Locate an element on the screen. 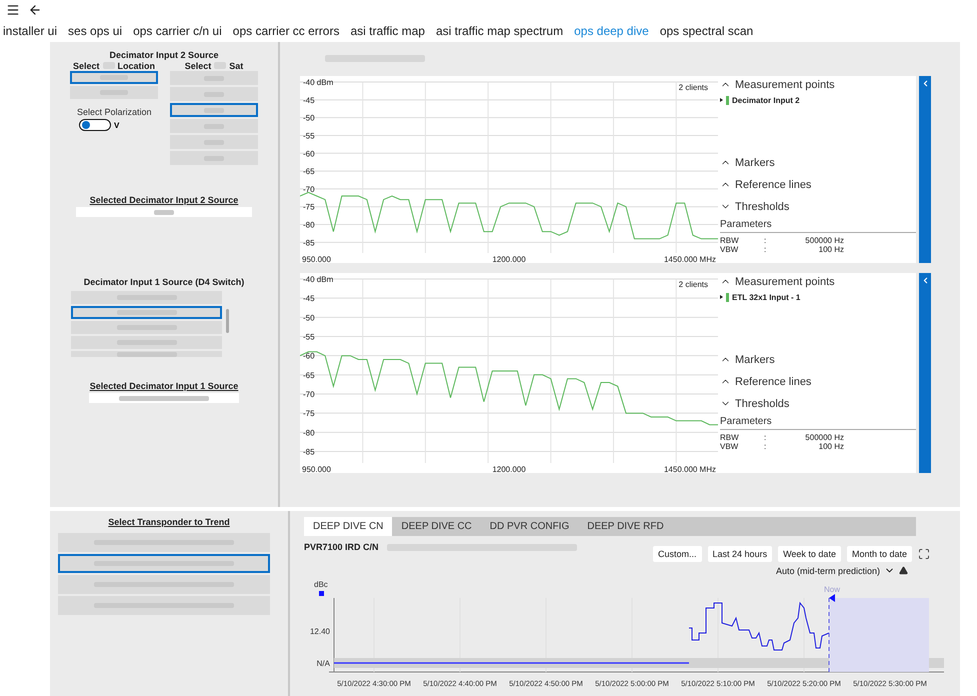  nav-tab: asi traffic map spectrum is located at coordinates (500, 31).